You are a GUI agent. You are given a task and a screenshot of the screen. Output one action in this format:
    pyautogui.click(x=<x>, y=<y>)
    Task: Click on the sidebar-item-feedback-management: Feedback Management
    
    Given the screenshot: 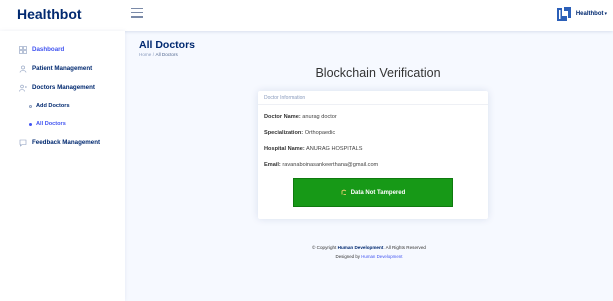 What is the action you would take?
    pyautogui.click(x=62, y=142)
    